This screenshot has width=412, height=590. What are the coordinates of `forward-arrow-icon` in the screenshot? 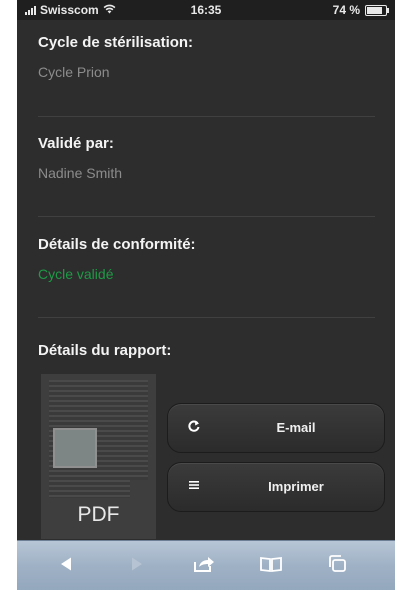 It's located at (137, 566).